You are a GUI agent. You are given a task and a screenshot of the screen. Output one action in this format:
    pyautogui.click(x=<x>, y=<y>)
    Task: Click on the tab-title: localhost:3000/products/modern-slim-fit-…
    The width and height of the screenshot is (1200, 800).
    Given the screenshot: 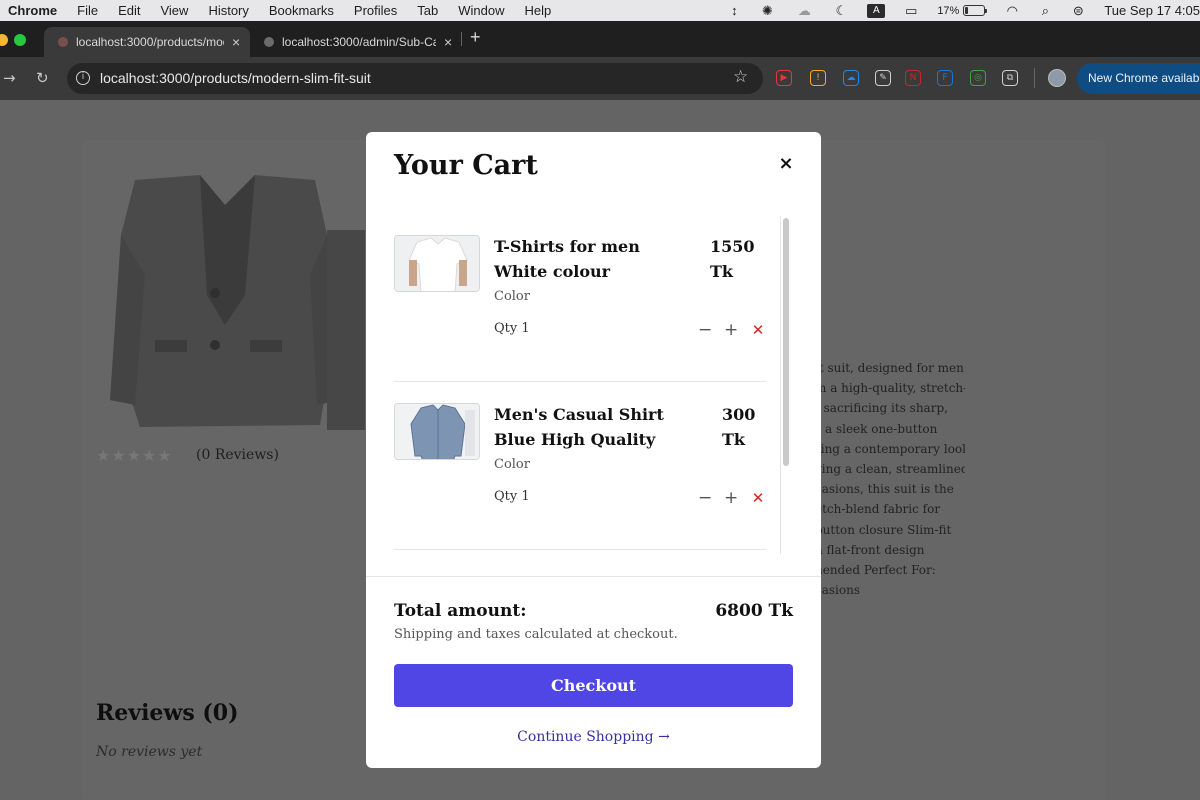 What is the action you would take?
    pyautogui.click(x=150, y=42)
    